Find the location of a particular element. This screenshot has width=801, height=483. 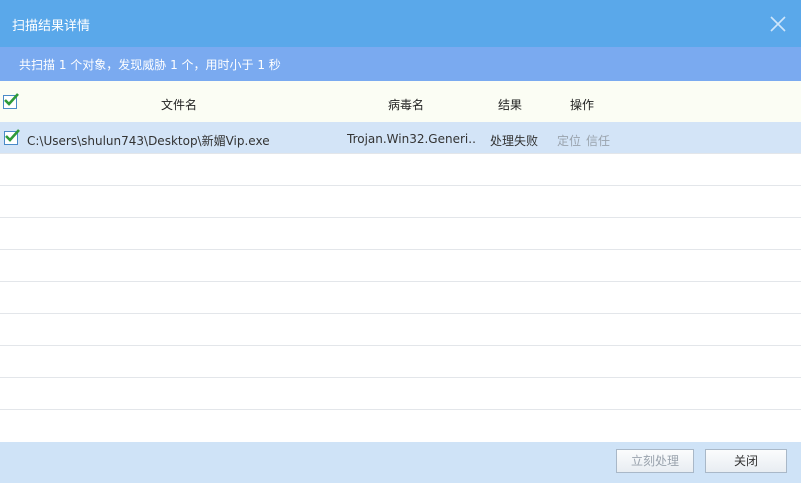

select-all-checkbox is located at coordinates (11, 101).